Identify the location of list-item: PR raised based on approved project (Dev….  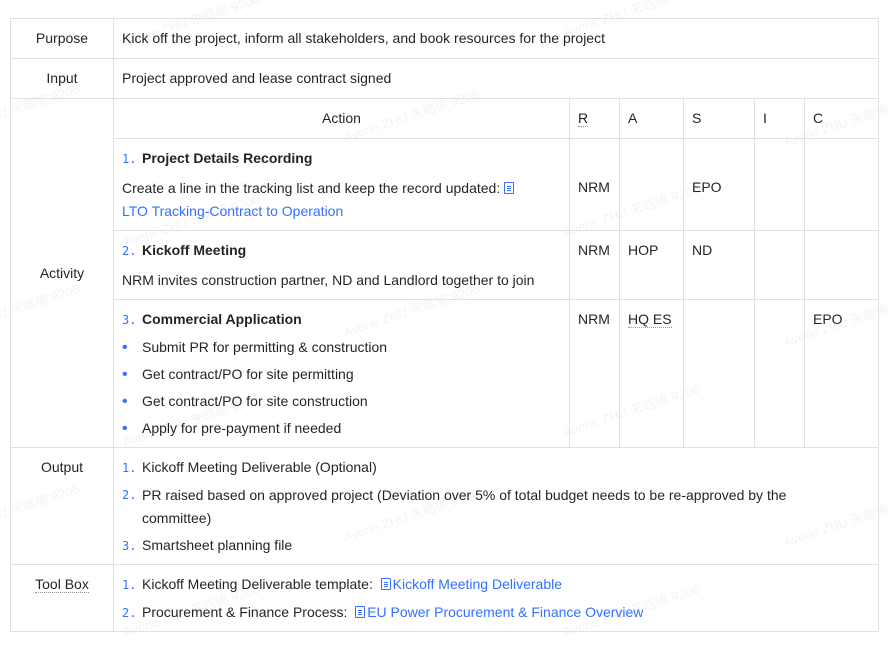
(464, 506).